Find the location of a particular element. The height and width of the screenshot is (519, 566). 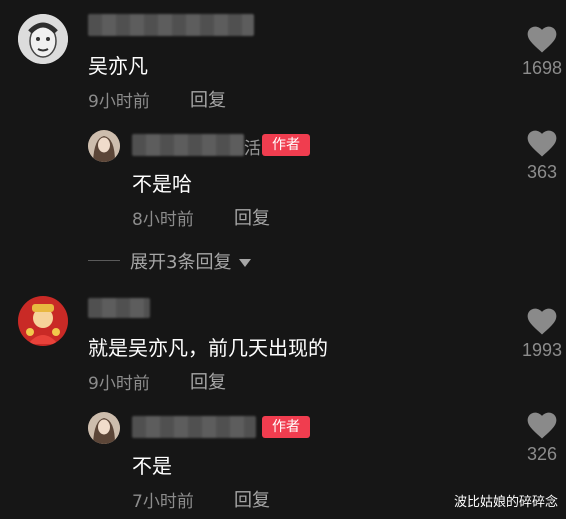

man-face-avatar-icon is located at coordinates (43, 39).